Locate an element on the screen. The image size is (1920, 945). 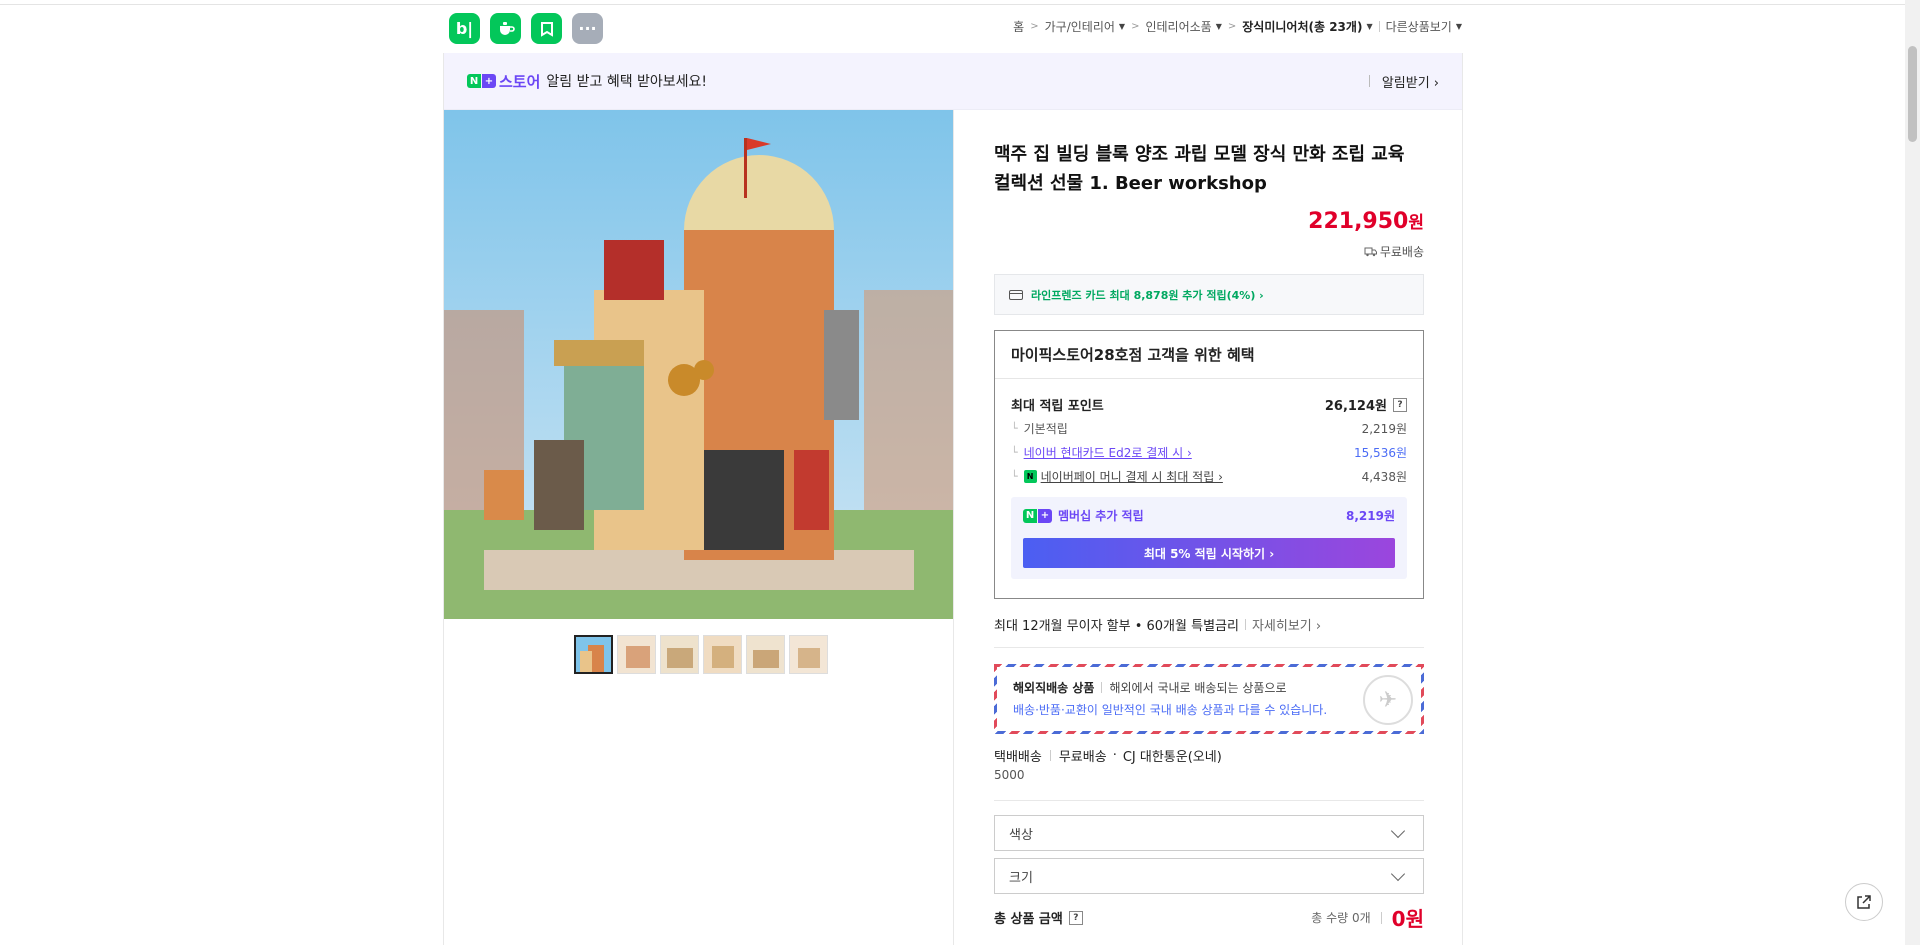
benefit-value: 15,536원 is located at coordinates (1380, 453).